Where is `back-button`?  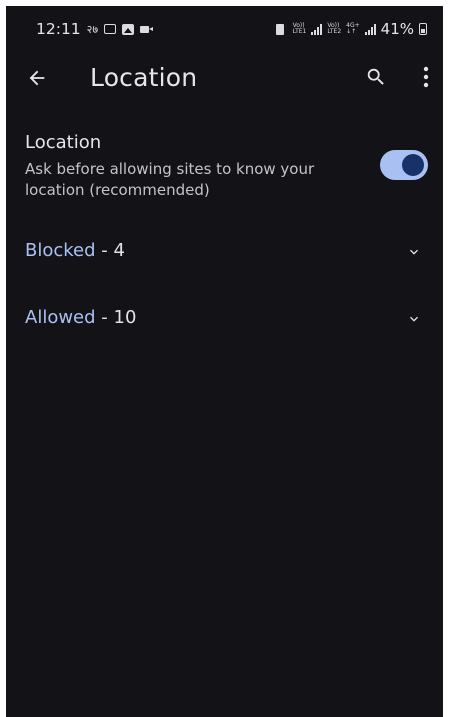 back-button is located at coordinates (37, 78).